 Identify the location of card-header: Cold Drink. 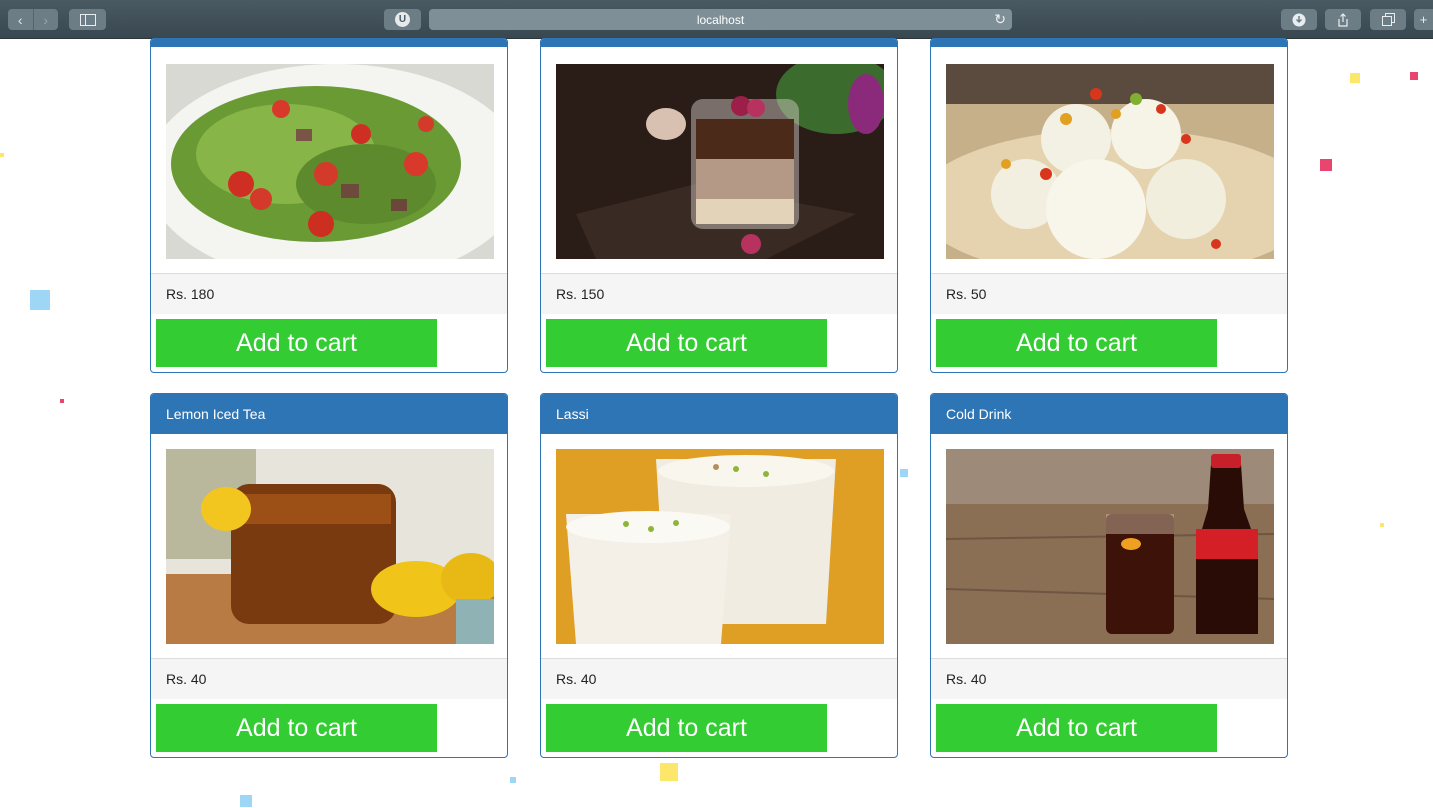
(1109, 414).